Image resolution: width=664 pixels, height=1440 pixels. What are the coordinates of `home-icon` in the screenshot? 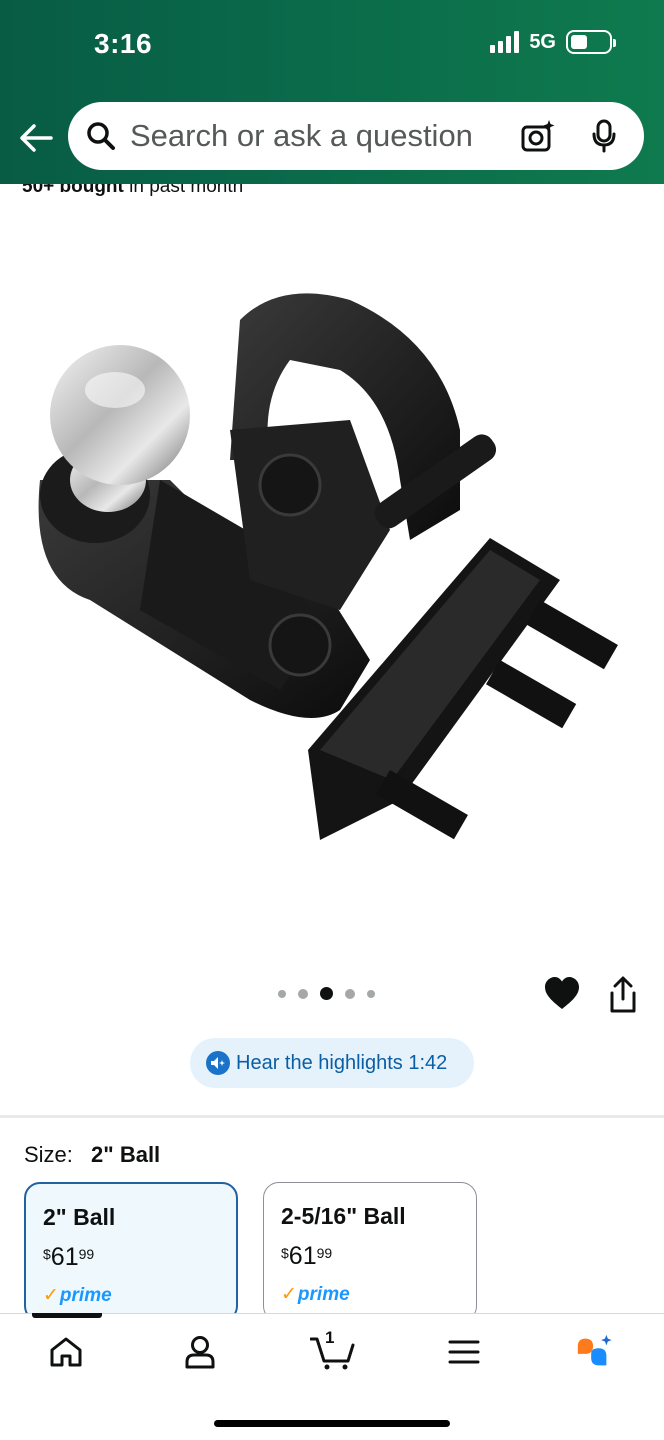 It's located at (66, 1352).